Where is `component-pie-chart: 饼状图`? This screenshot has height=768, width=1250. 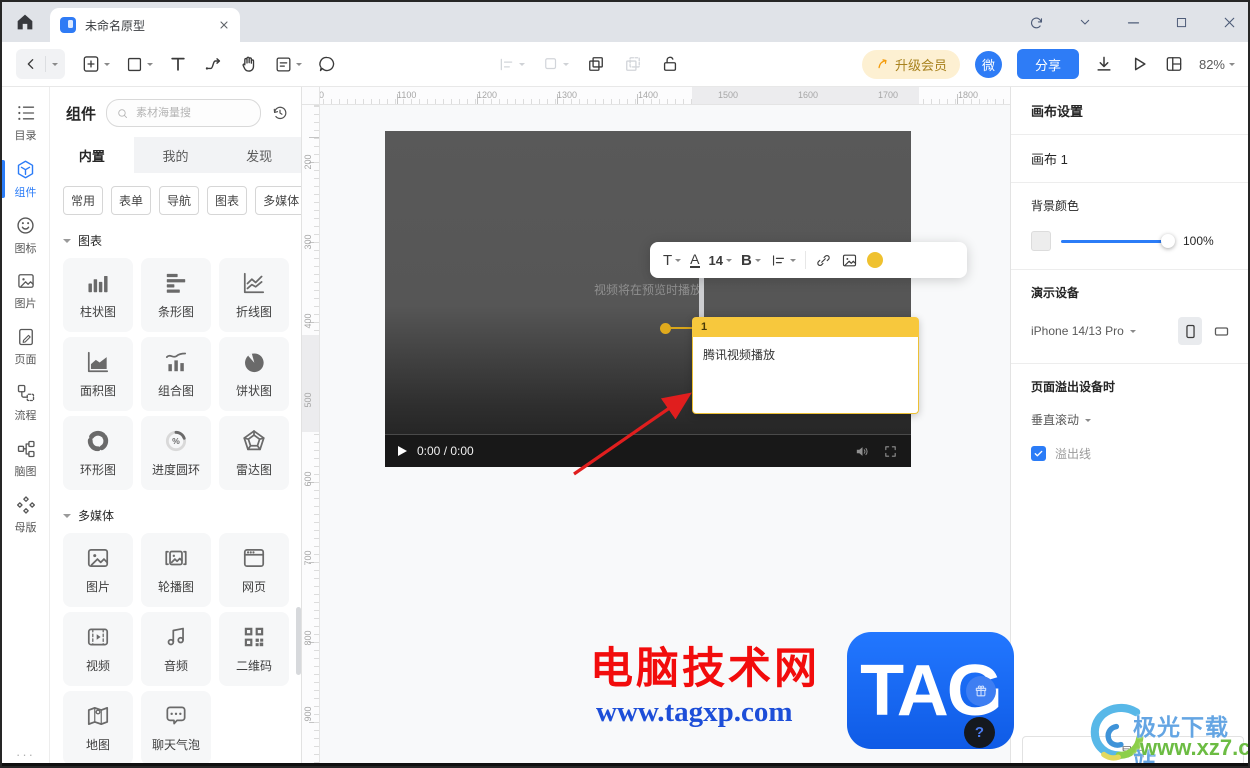
component-pie-chart: 饼状图 is located at coordinates (254, 374).